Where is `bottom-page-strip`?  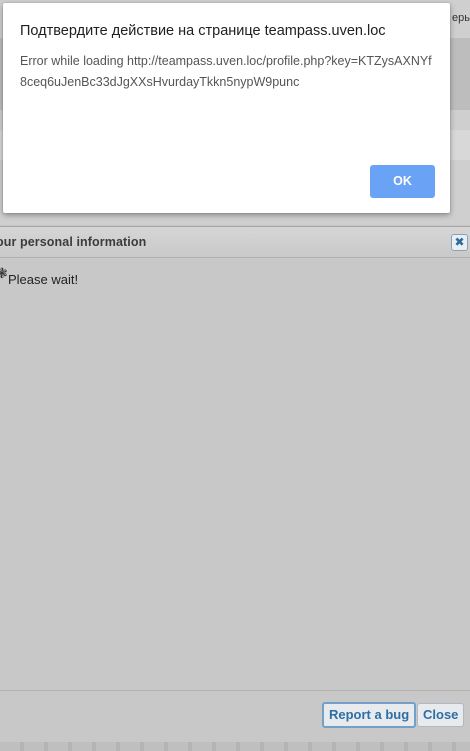 bottom-page-strip is located at coordinates (235, 746).